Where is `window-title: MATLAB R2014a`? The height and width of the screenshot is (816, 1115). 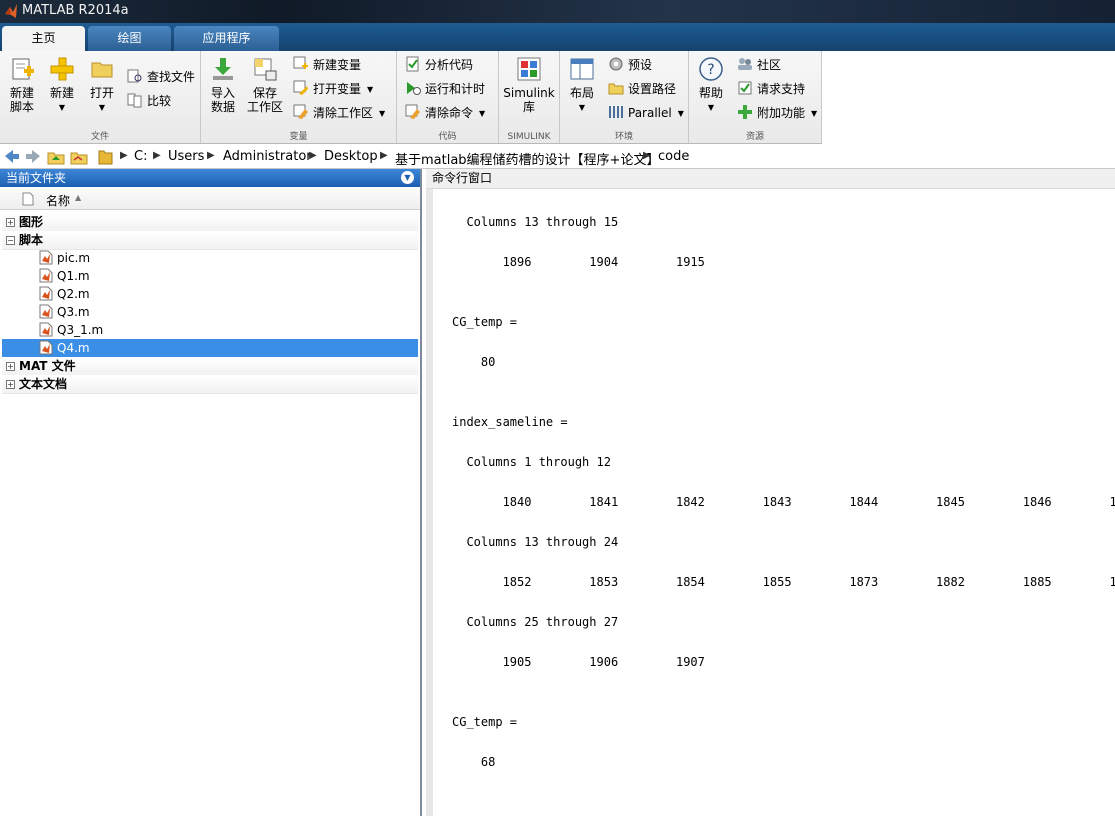 window-title: MATLAB R2014a is located at coordinates (75, 10).